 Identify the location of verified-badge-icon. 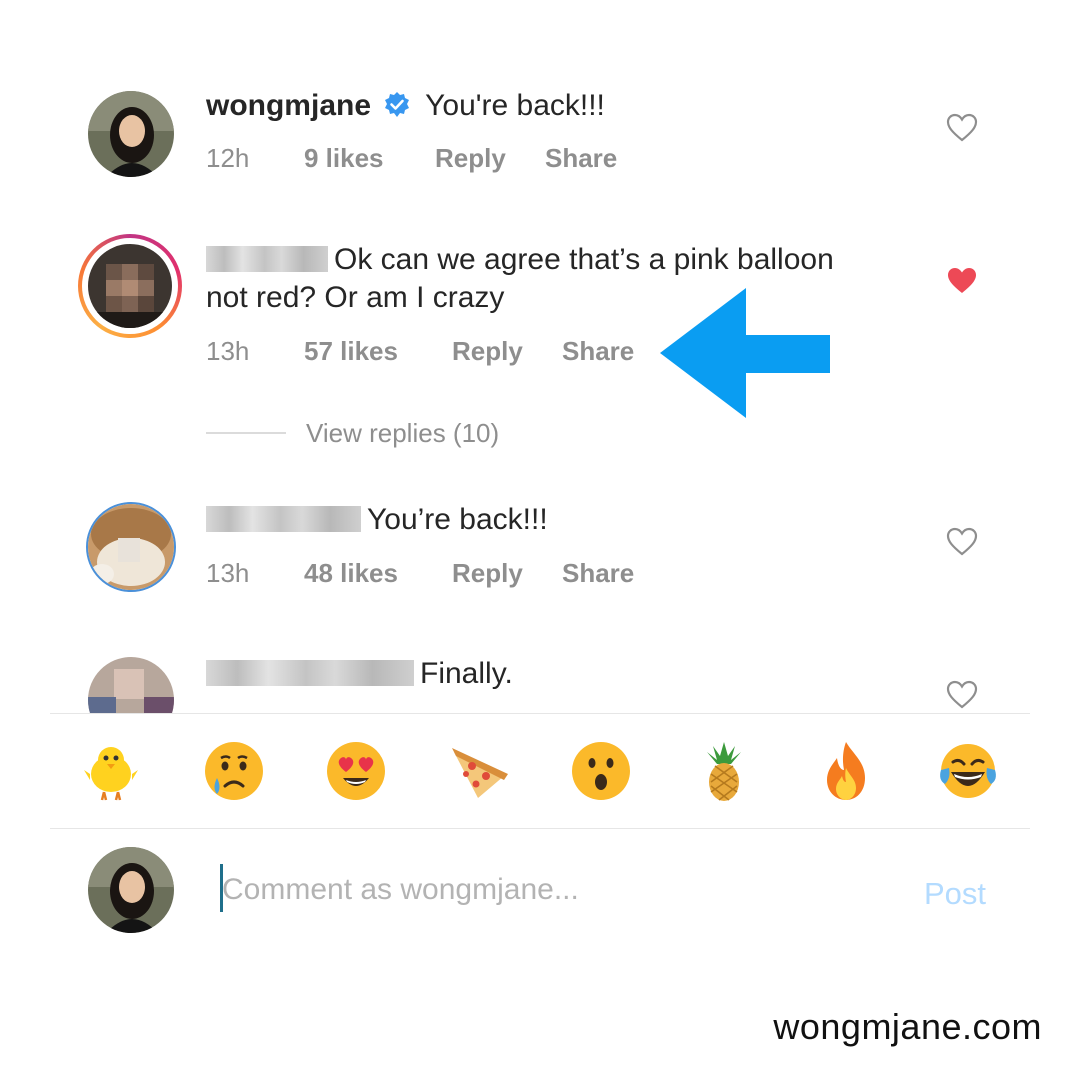
(397, 105).